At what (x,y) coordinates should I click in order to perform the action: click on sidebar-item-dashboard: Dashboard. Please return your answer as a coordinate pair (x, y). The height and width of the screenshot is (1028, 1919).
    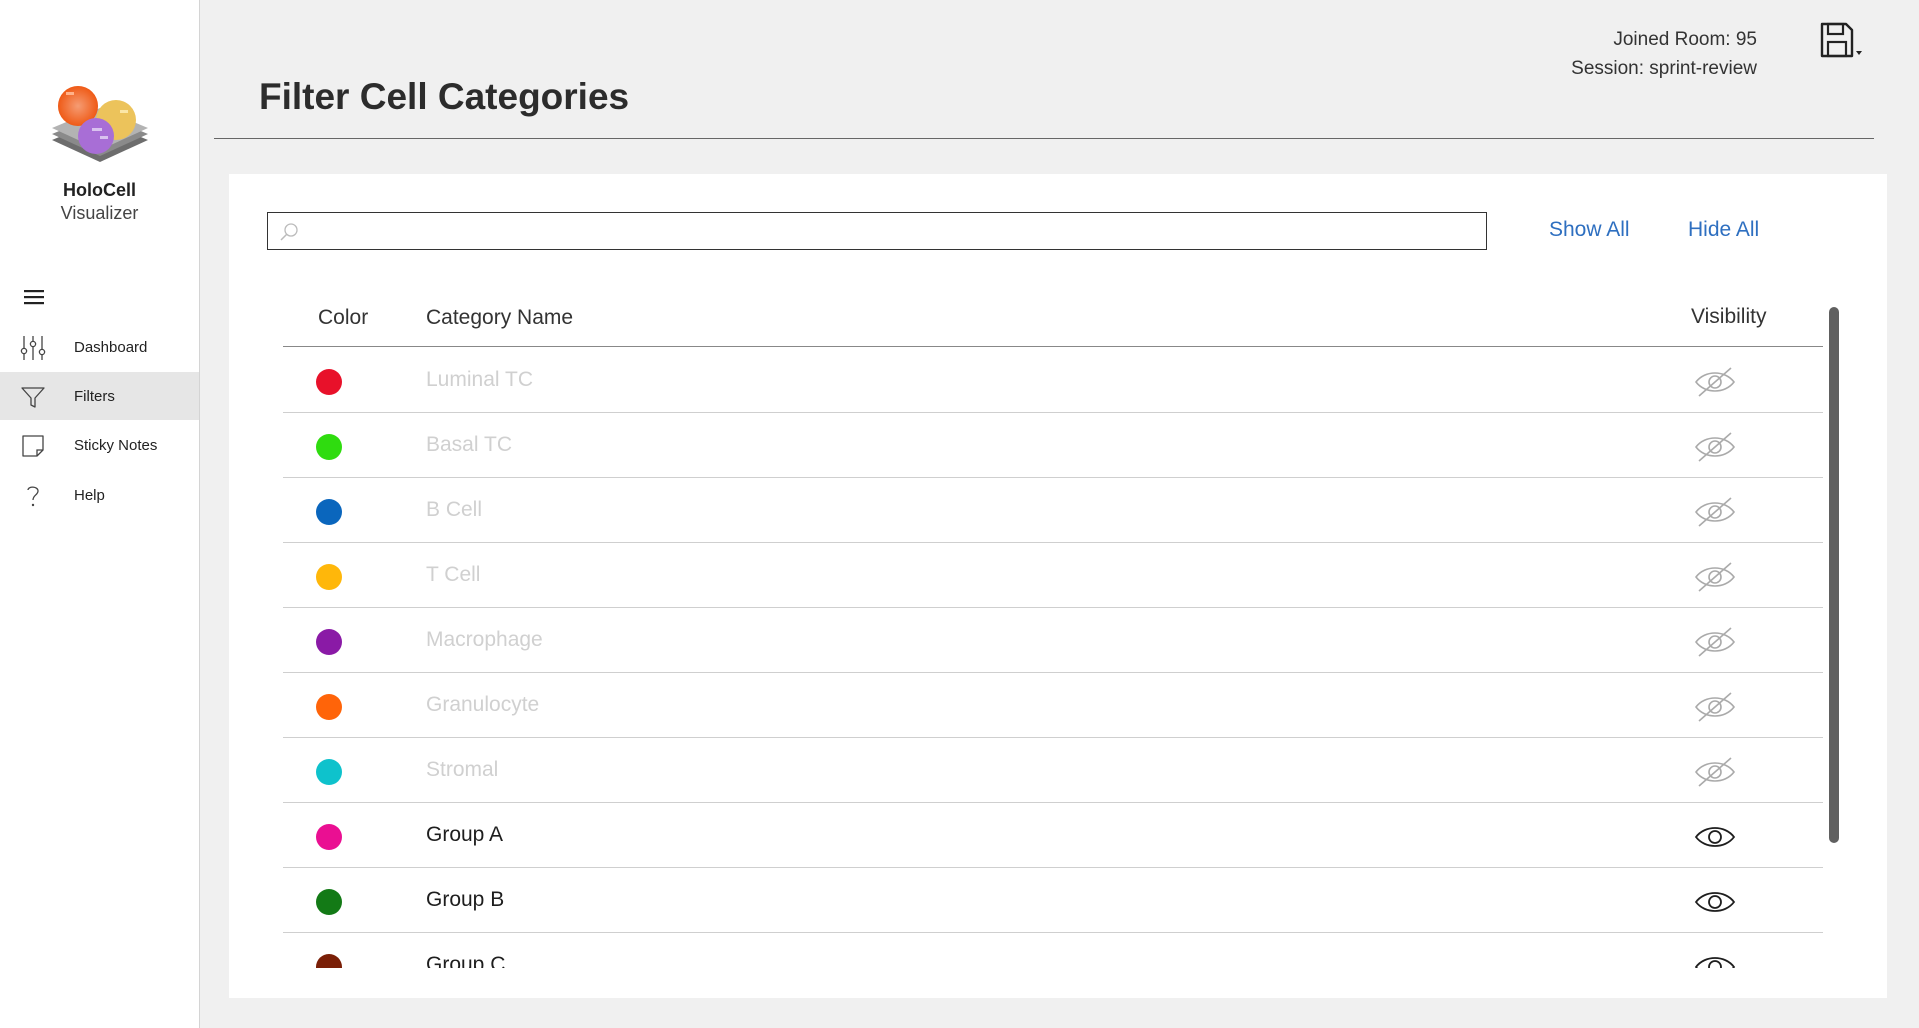
    Looking at the image, I should click on (99, 347).